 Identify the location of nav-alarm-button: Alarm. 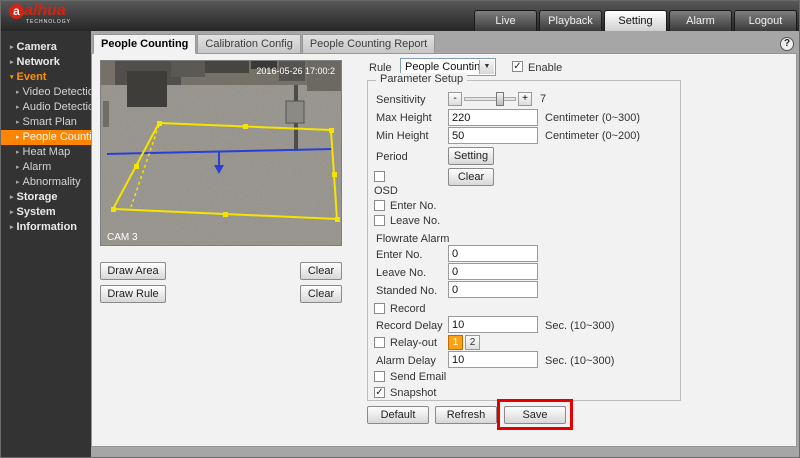
(700, 20).